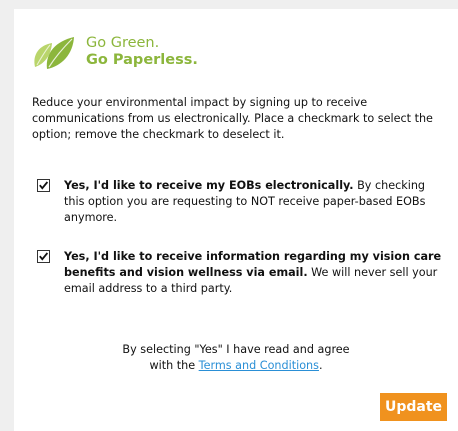  I want to click on eob-electronic-checkbox, so click(43, 185).